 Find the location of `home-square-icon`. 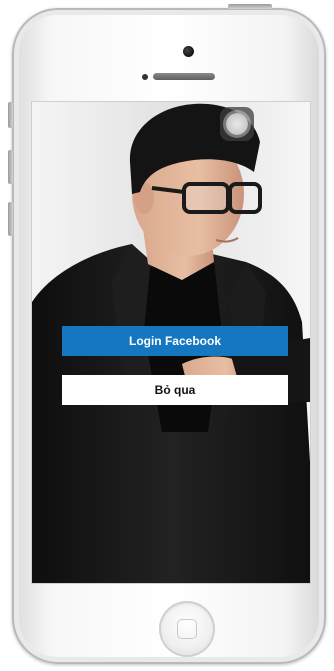

home-square-icon is located at coordinates (187, 629).